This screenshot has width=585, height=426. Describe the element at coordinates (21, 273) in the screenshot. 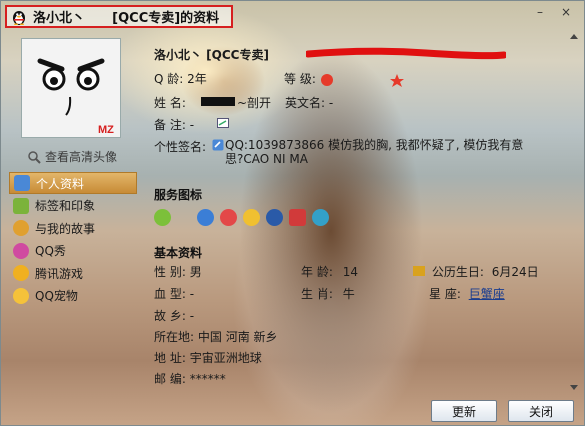

I see `game-icon` at that location.